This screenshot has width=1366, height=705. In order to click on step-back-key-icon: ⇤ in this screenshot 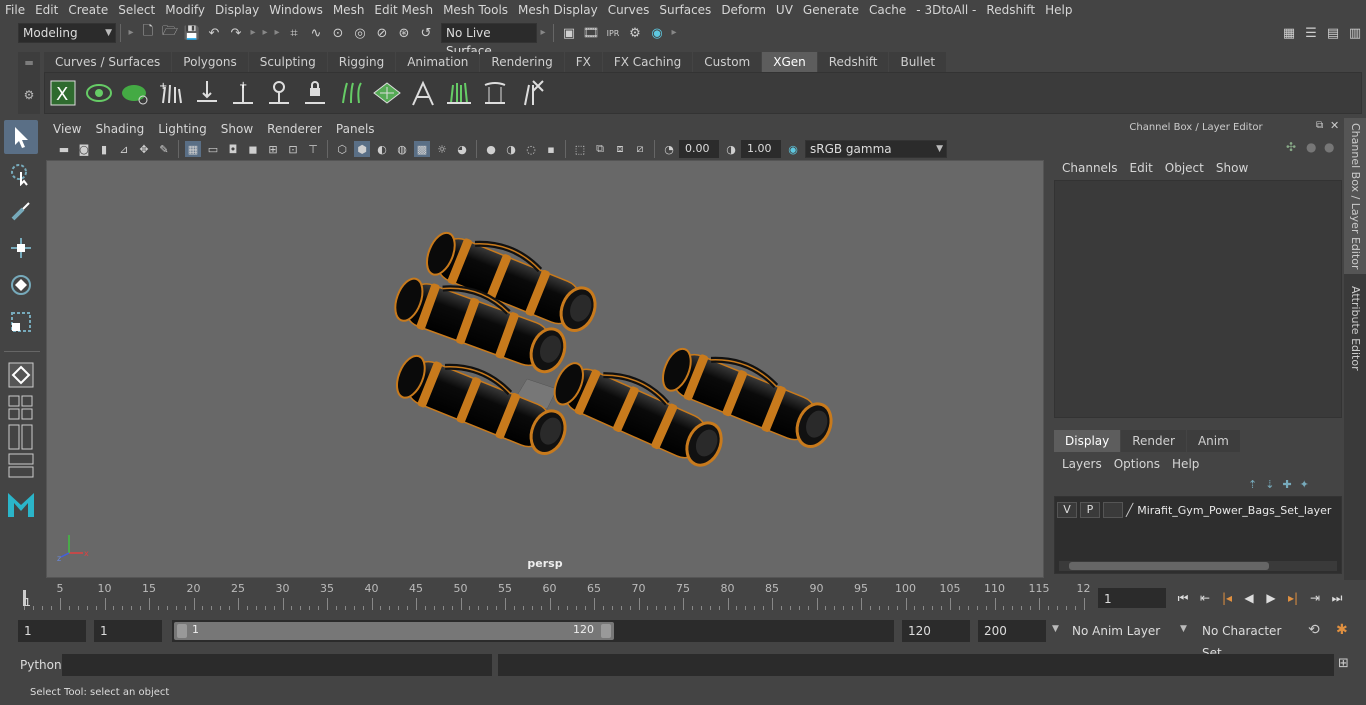, I will do `click(1205, 598)`.